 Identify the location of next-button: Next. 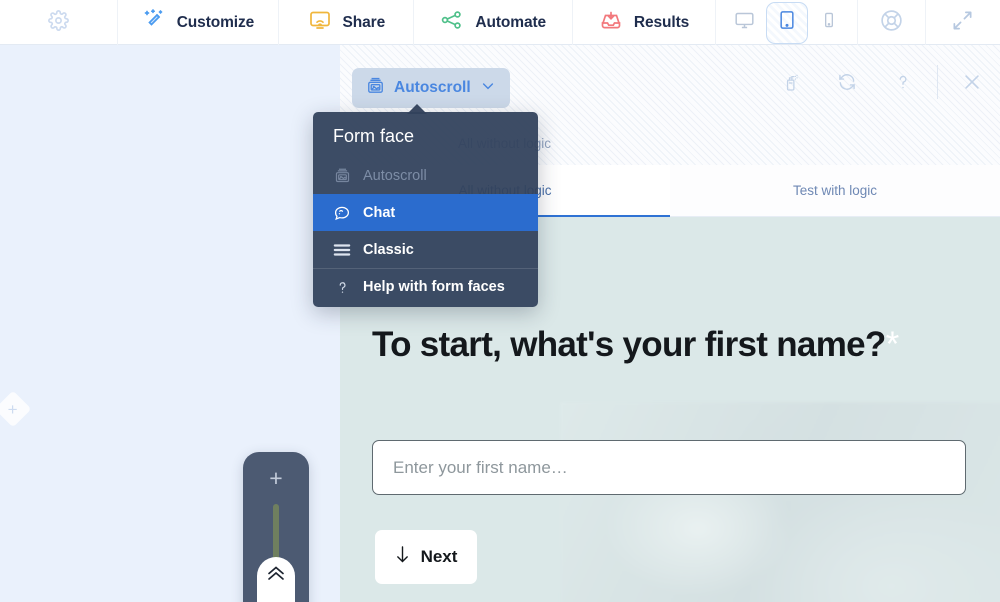
(426, 557).